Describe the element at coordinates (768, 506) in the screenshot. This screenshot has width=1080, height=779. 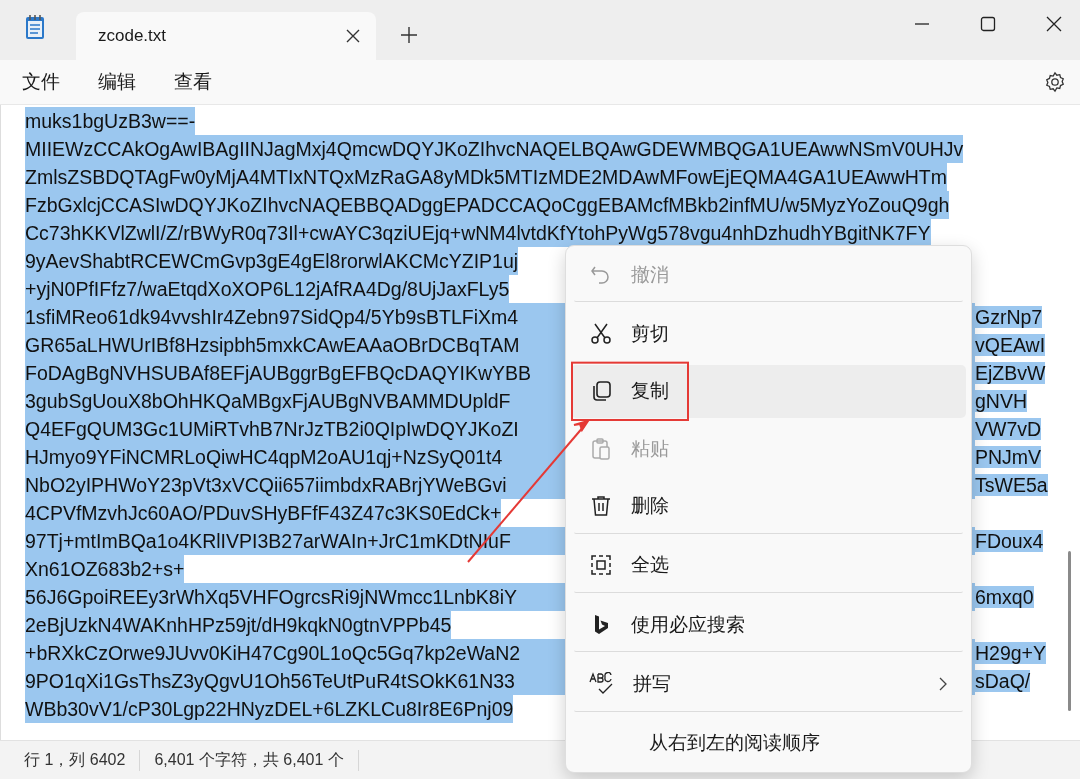
I see `menu-item: 删除` at that location.